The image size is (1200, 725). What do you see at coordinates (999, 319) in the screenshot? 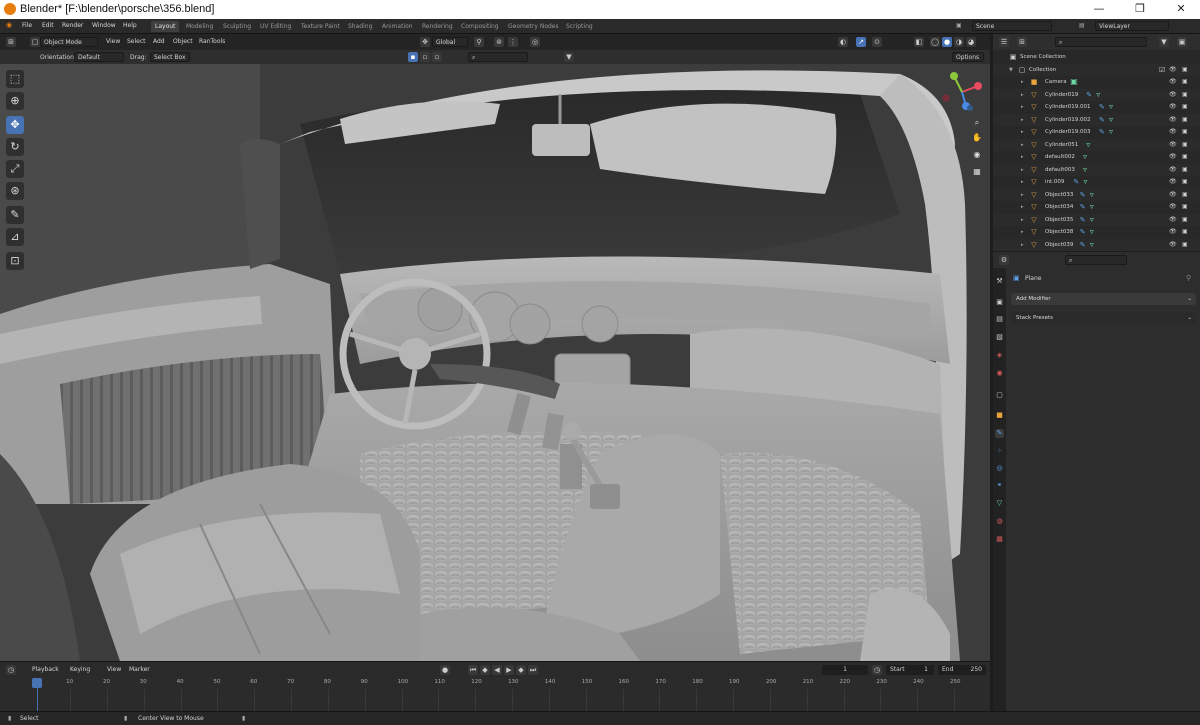
I see `output-tab-icon: ▤` at bounding box center [999, 319].